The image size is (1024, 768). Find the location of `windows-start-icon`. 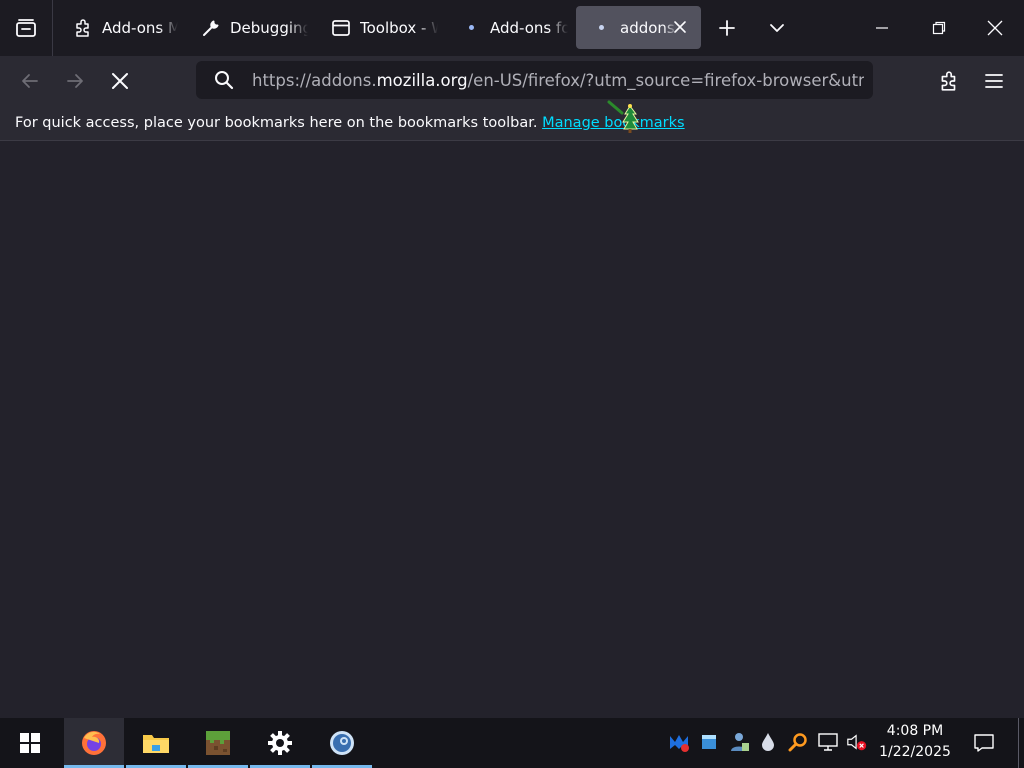

windows-start-icon is located at coordinates (30, 743).